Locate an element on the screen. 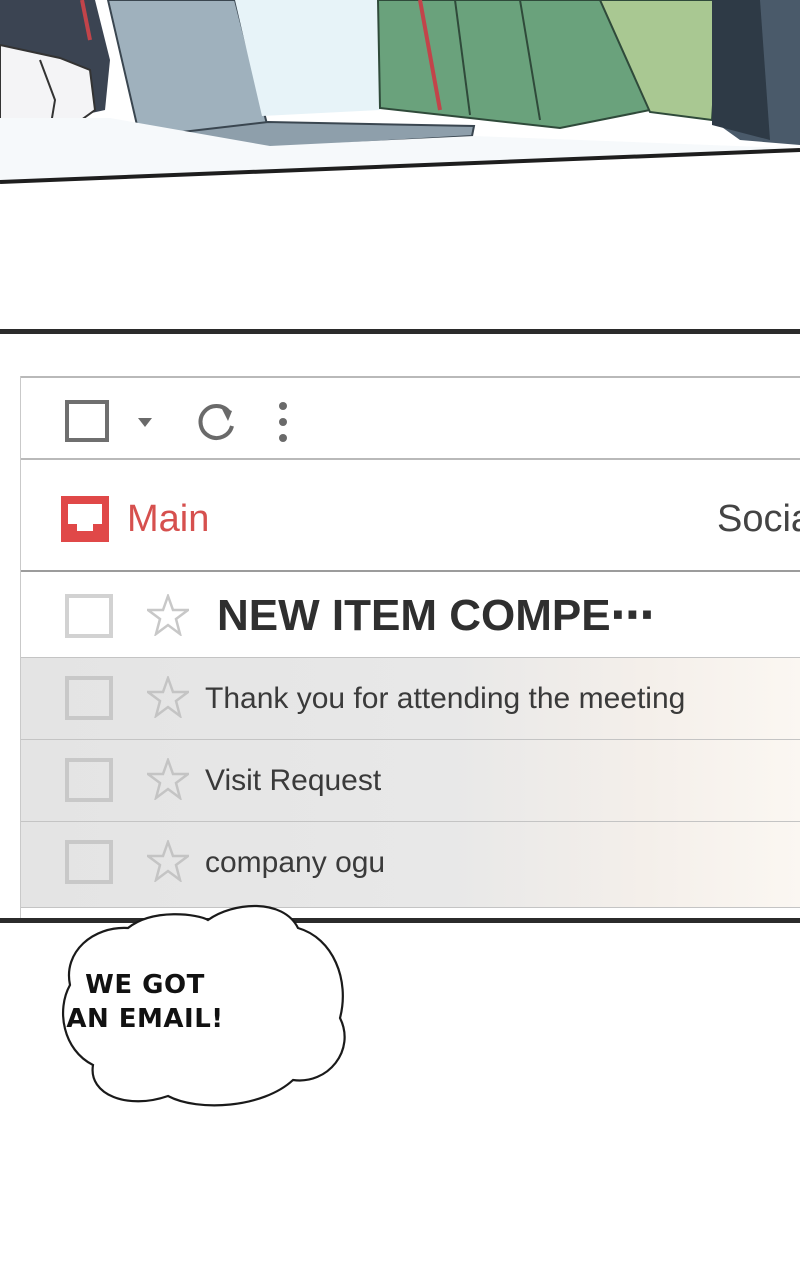  speech-line-2: AN EMAIL! is located at coordinates (145, 1019).